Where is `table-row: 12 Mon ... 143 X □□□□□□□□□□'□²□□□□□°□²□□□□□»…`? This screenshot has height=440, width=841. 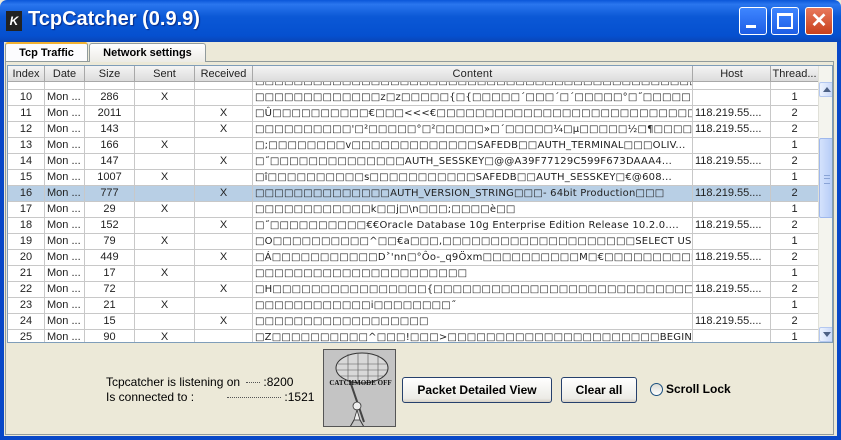 table-row: 12 Mon ... 143 X □□□□□□□□□□'□²□□□□□°□²□□□□□»… is located at coordinates (413, 130).